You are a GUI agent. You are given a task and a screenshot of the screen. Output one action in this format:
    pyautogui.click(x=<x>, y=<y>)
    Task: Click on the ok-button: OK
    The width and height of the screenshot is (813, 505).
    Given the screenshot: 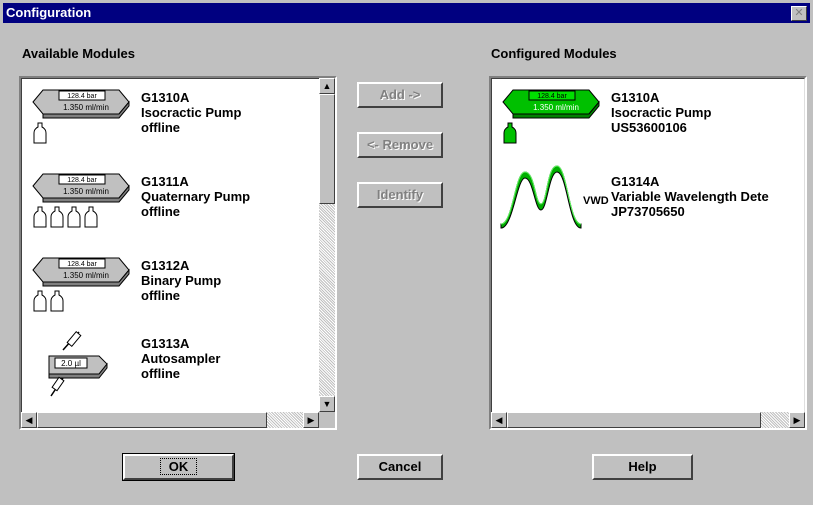 What is the action you would take?
    pyautogui.click(x=178, y=467)
    